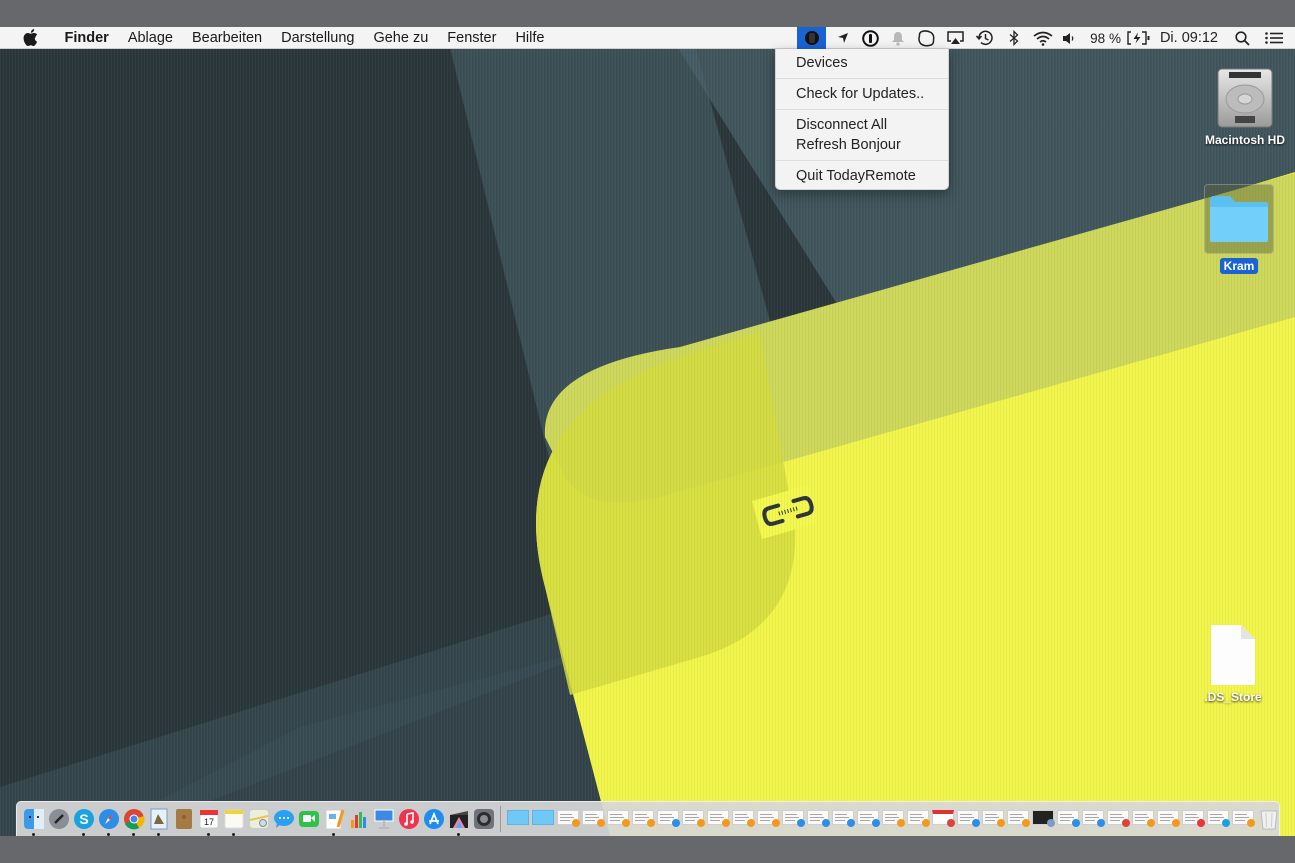 The height and width of the screenshot is (863, 1295). What do you see at coordinates (862, 145) in the screenshot?
I see `menu-item-refresh-bonjour: Refresh Bonjour` at bounding box center [862, 145].